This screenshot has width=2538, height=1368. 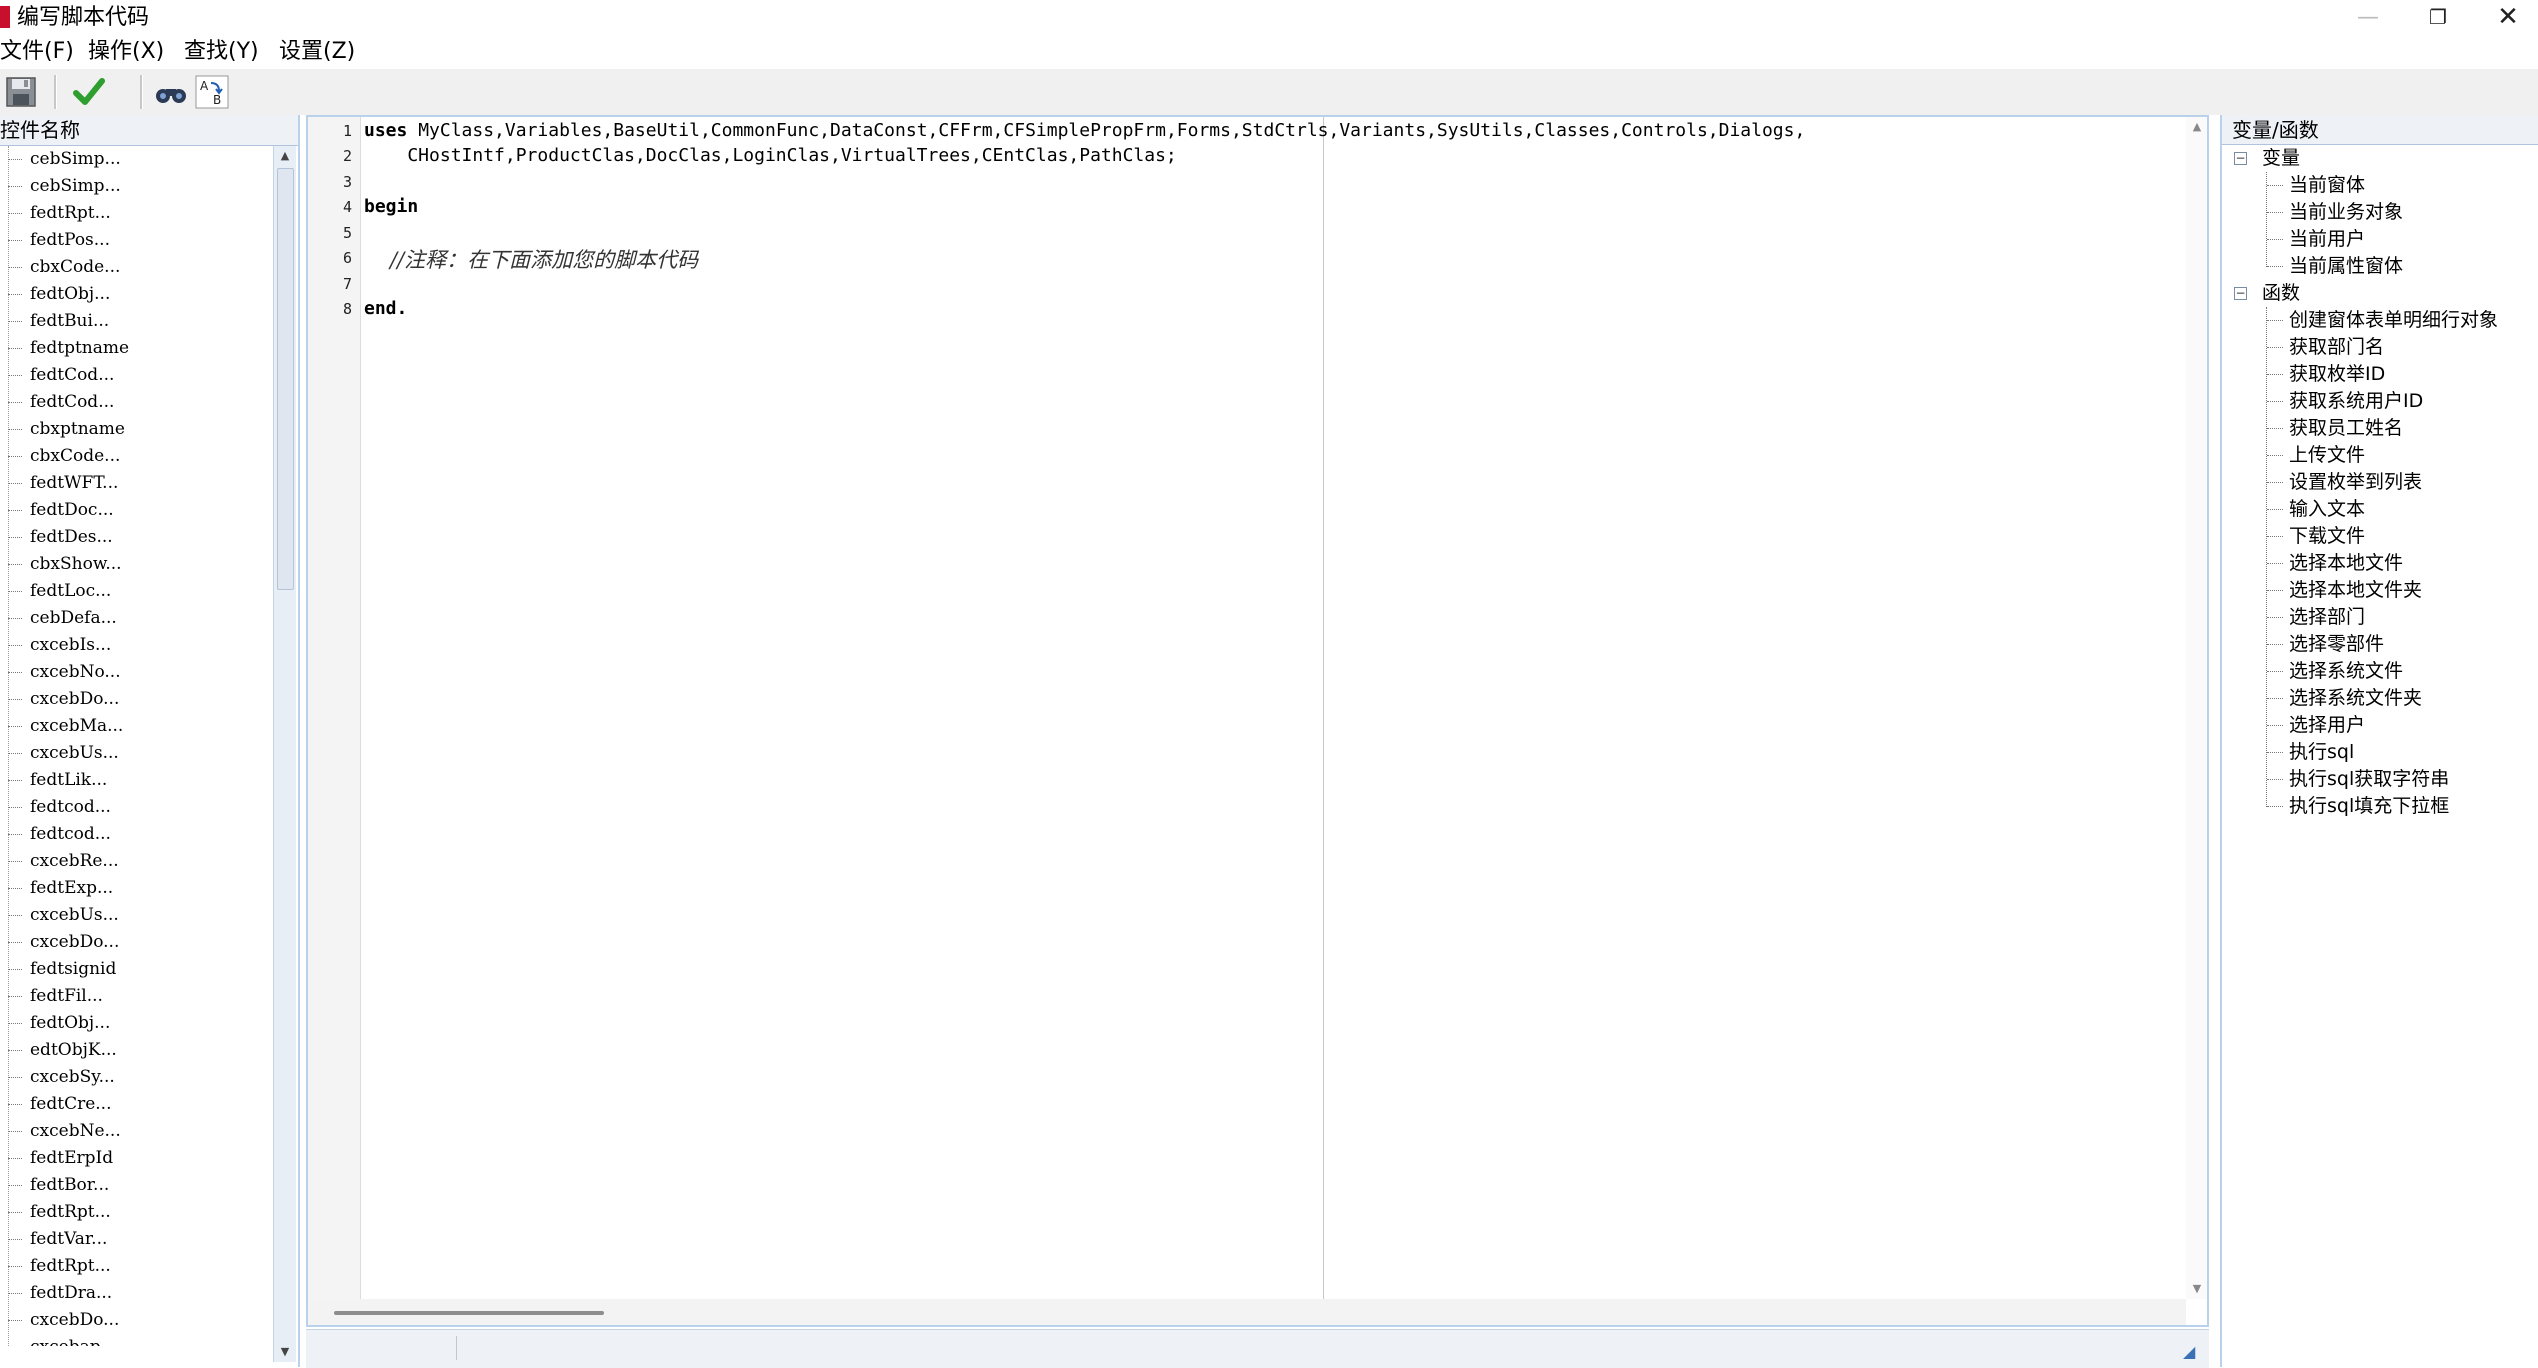 I want to click on tree-item: 执行sql获取字符串, so click(x=2369, y=779).